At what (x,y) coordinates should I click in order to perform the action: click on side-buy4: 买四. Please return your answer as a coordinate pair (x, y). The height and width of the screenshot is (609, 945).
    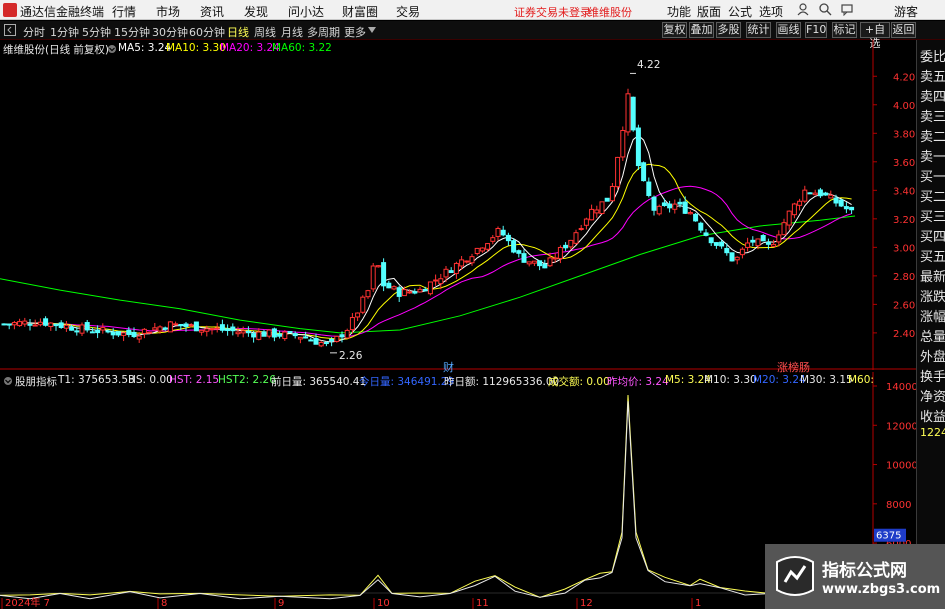
    Looking at the image, I should click on (932, 235).